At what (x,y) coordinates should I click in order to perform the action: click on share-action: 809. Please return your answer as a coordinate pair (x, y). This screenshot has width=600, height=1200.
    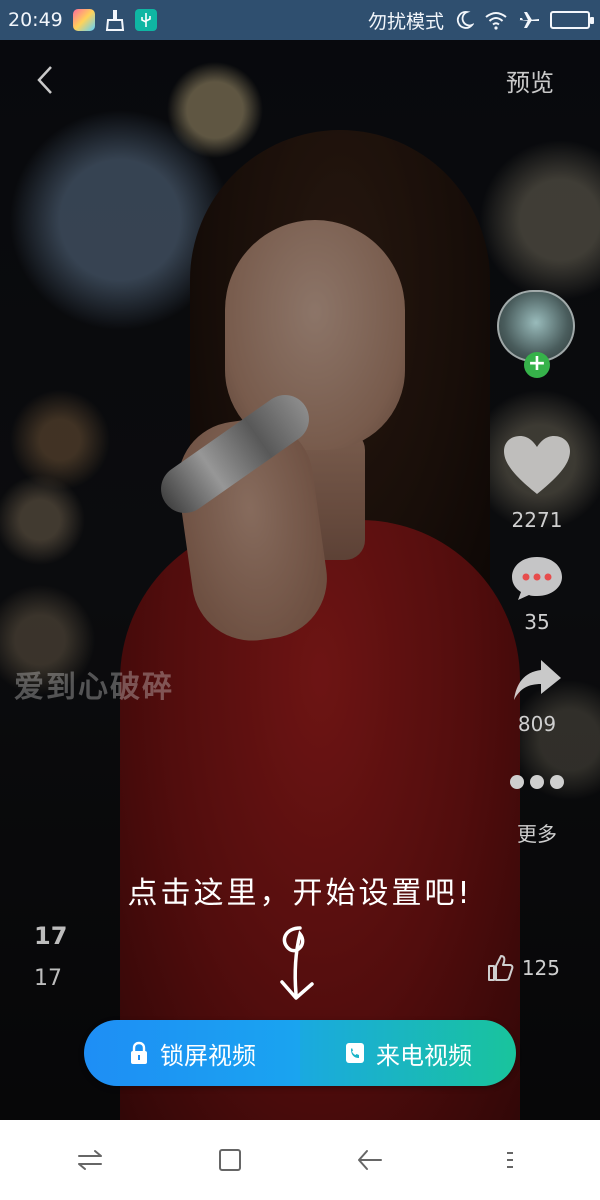
    Looking at the image, I should click on (537, 696).